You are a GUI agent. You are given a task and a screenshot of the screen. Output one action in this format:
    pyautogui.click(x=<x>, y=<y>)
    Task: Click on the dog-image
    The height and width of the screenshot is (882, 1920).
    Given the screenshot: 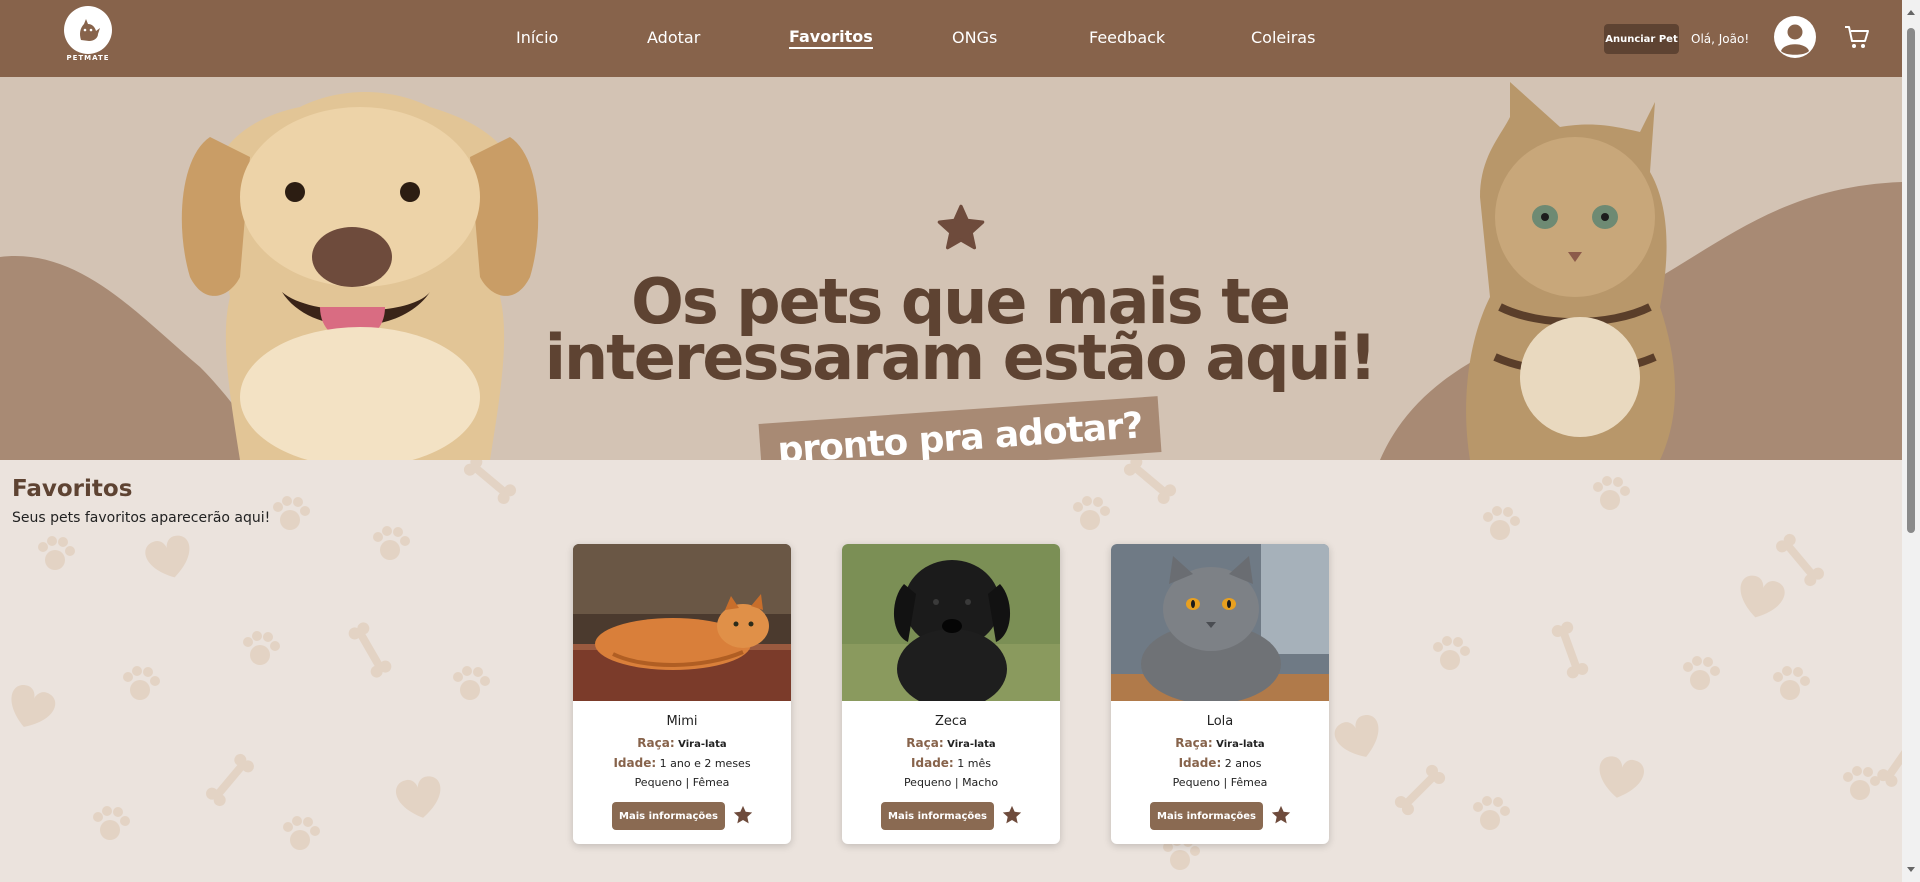 What is the action you would take?
    pyautogui.click(x=360, y=276)
    